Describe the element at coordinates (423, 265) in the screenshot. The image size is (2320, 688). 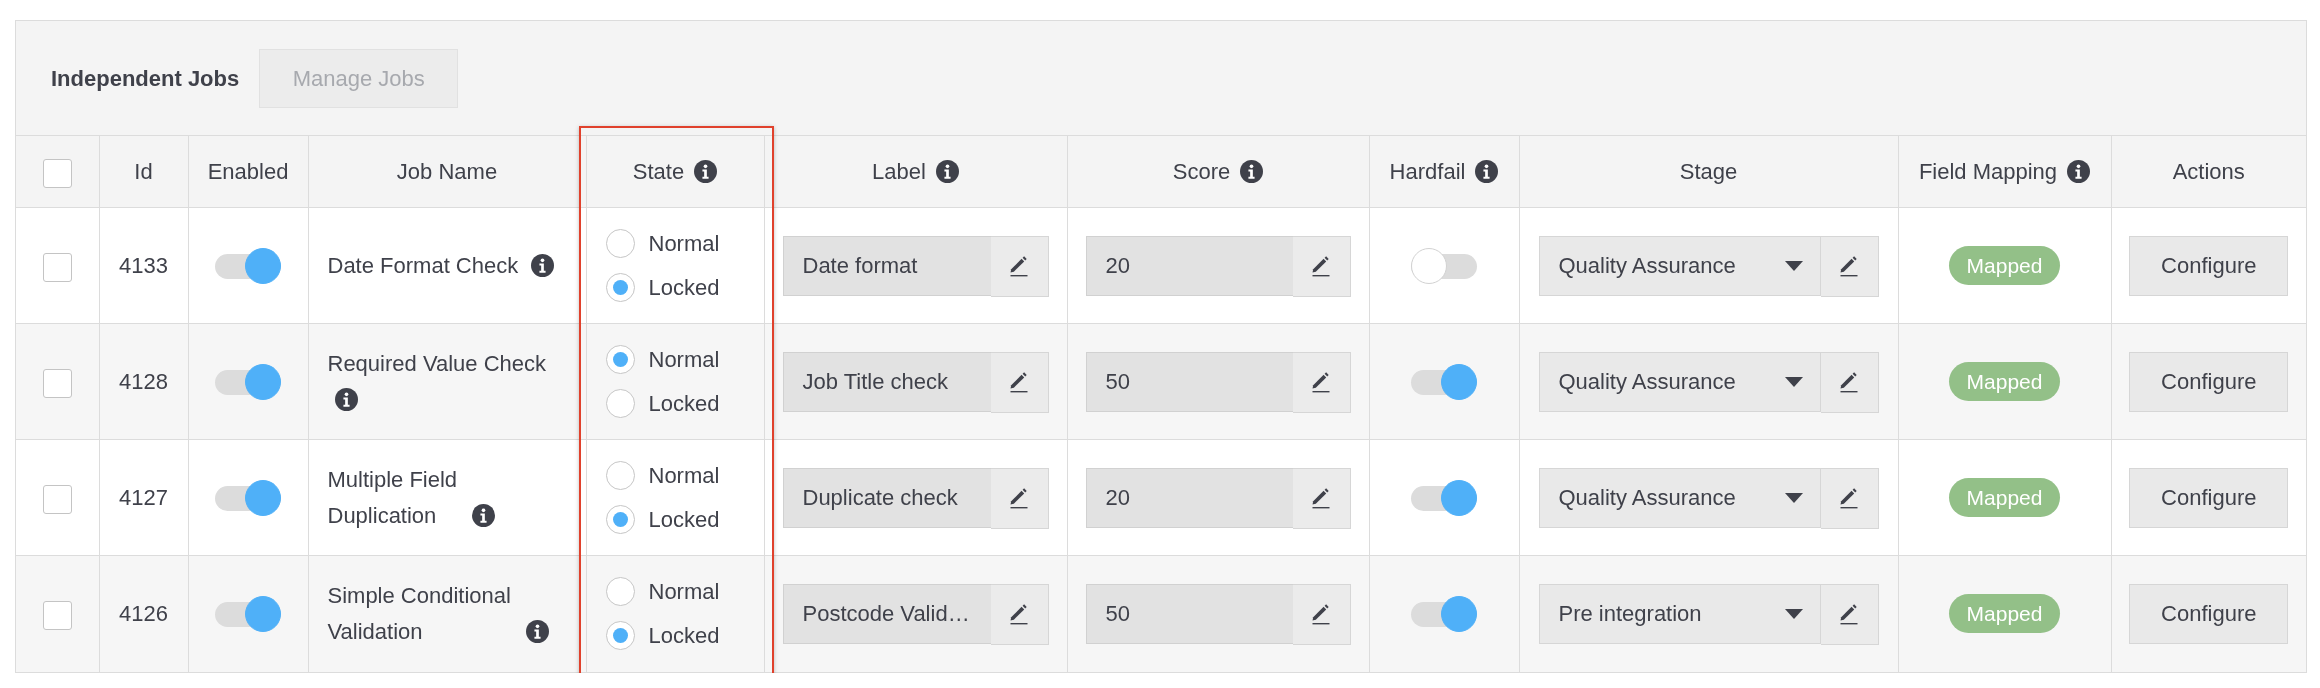
I see `job-name: Date Format Check` at that location.